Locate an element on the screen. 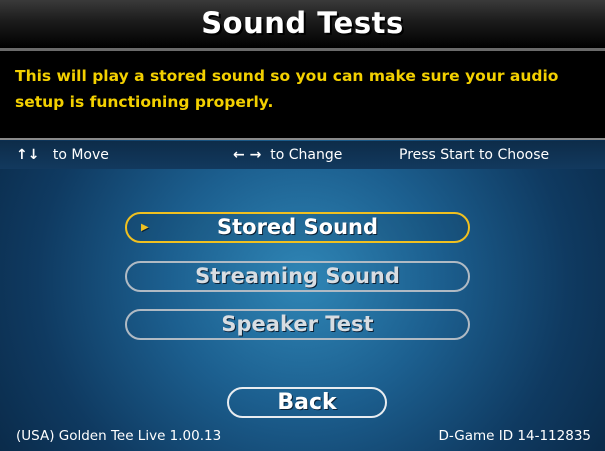  title-bar: Sound Tests is located at coordinates (302, 25).